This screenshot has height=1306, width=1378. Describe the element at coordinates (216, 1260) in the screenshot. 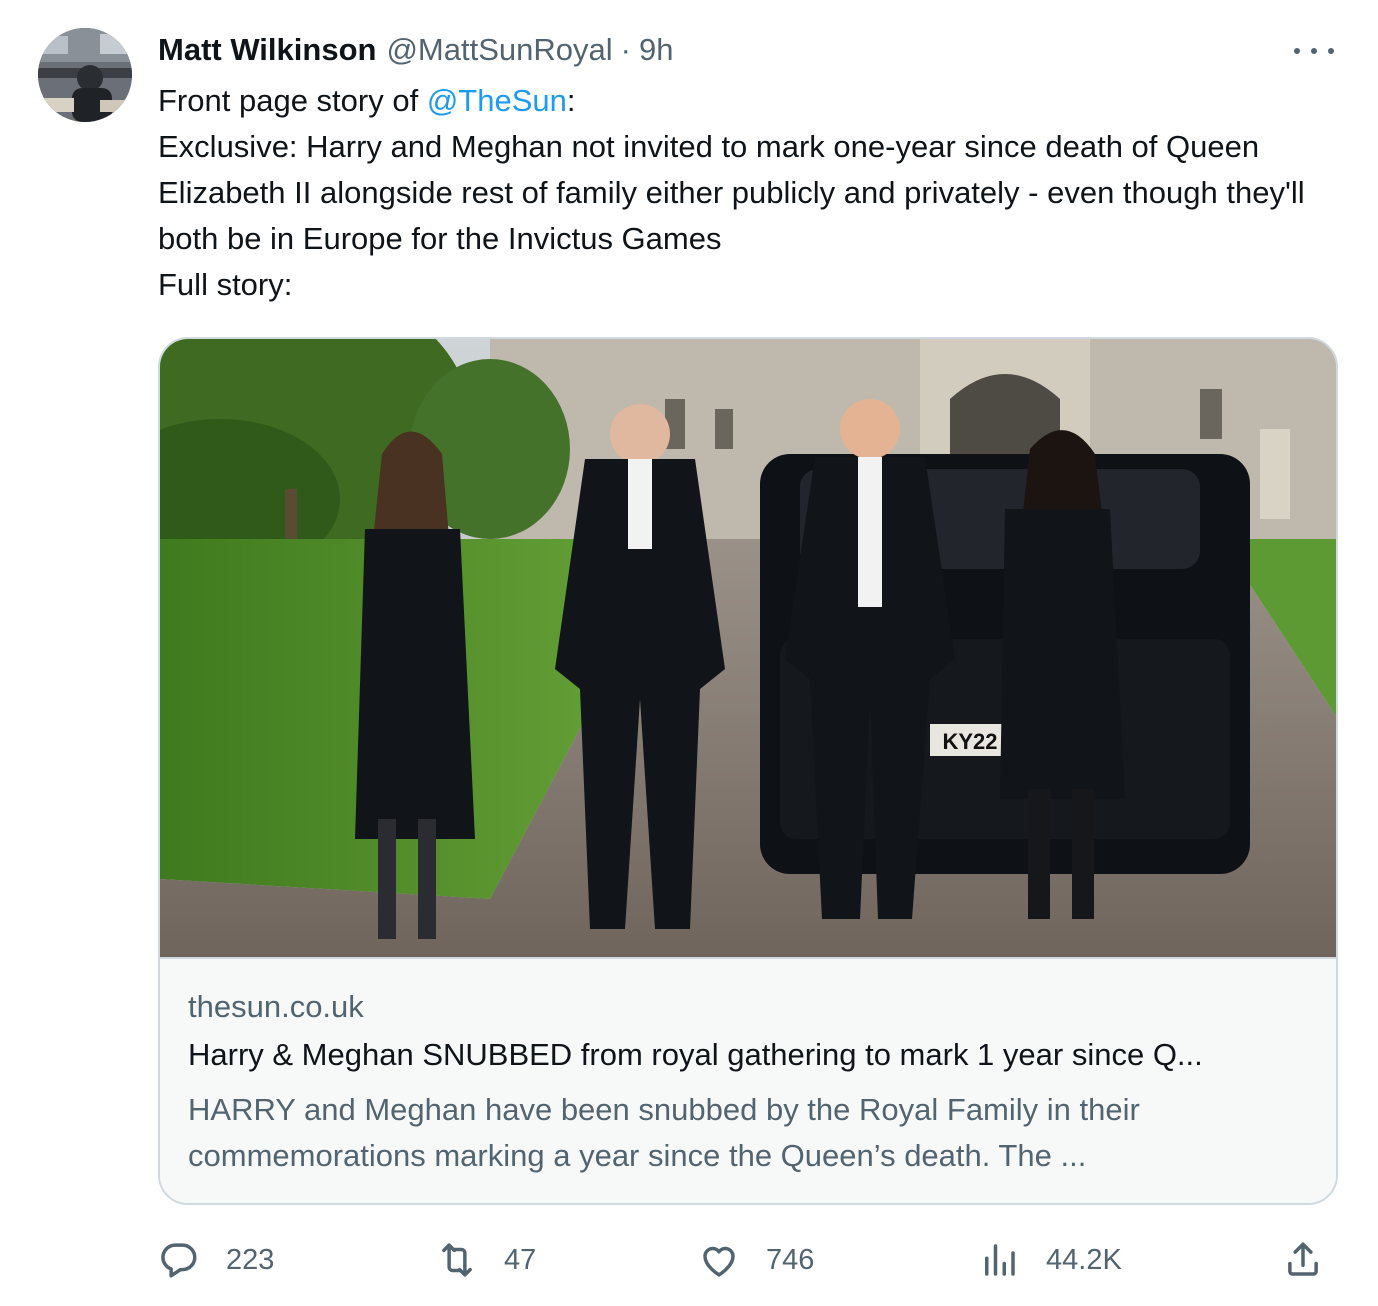

I see `reply-button: 223` at that location.